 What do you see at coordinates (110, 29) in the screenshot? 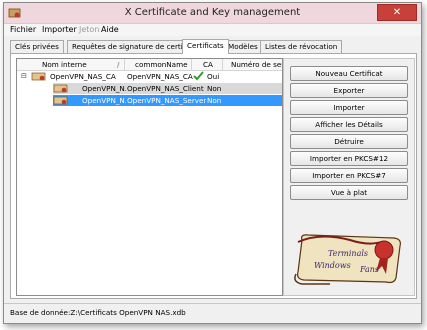
I see `menu-aide: Aide` at bounding box center [110, 29].